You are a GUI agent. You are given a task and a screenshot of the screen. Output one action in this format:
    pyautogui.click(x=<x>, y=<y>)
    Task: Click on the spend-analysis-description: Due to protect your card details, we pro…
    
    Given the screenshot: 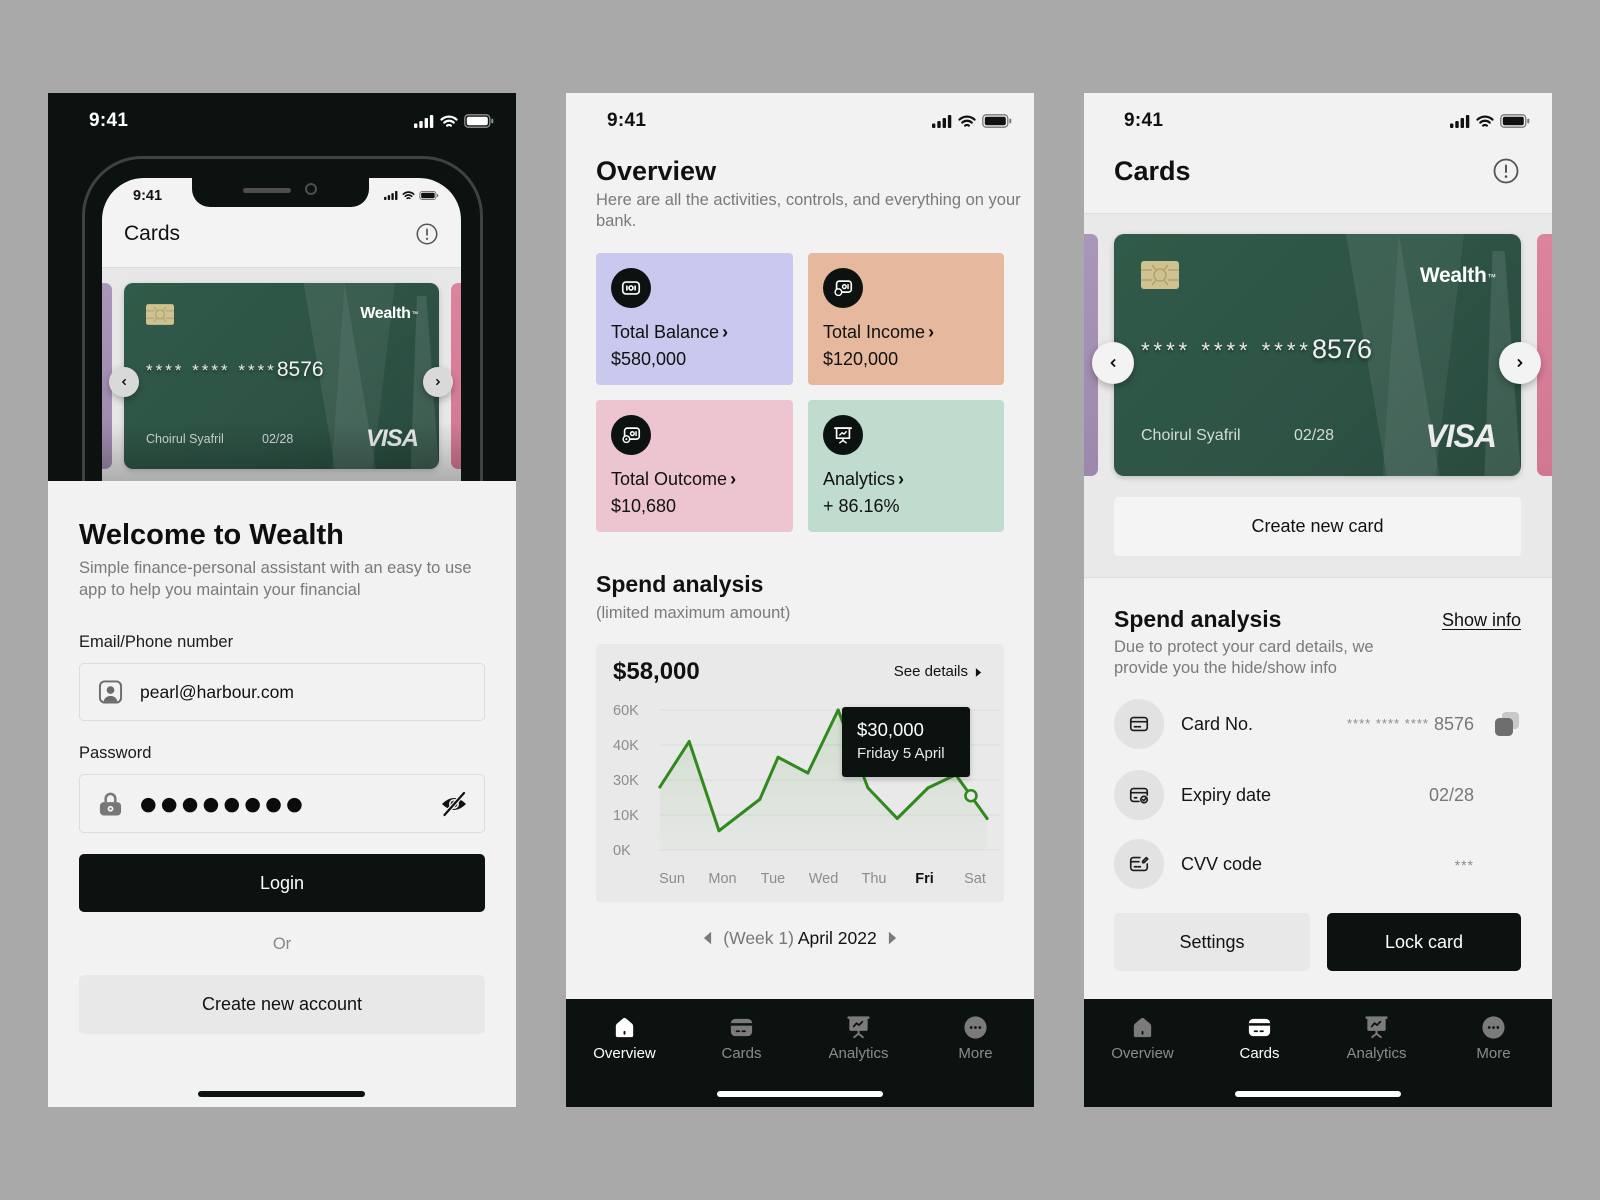 What is the action you would take?
    pyautogui.click(x=1244, y=657)
    